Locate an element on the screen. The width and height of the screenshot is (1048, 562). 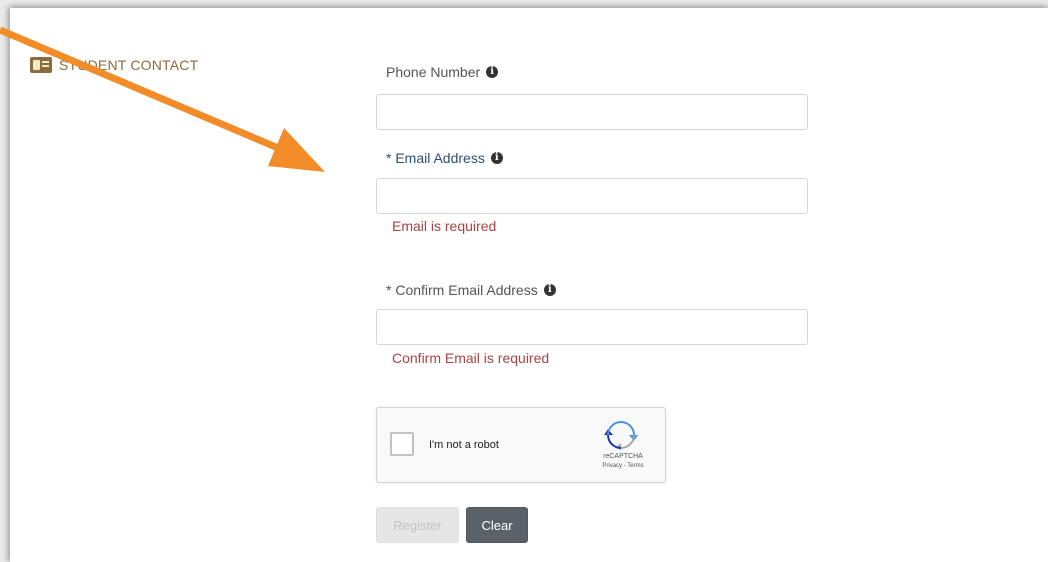
confirm-email-label: * Confirm Email Address i is located at coordinates (471, 290).